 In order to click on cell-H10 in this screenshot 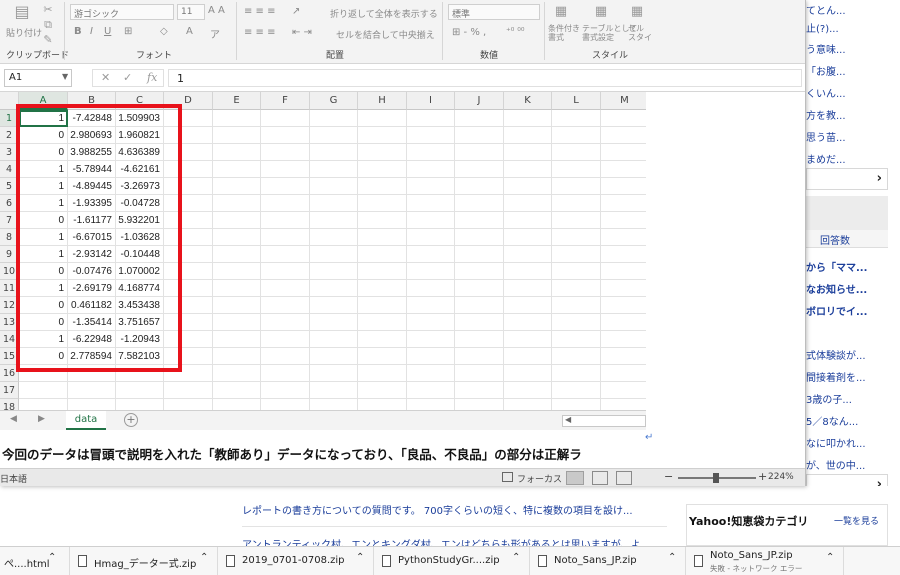, I will do `click(382, 271)`.